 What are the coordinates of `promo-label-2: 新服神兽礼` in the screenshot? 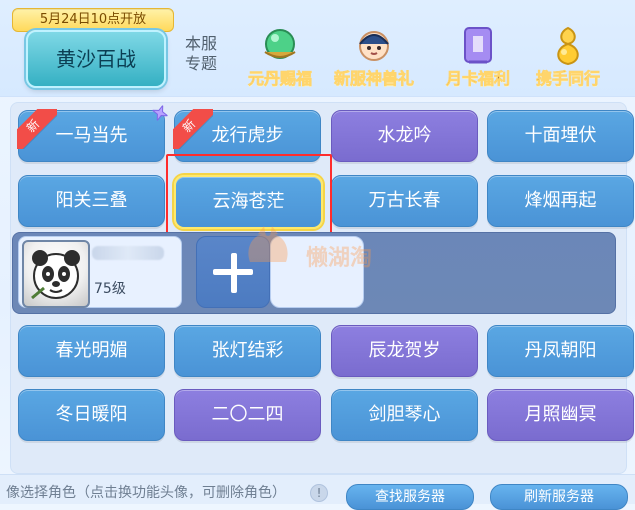 It's located at (374, 78).